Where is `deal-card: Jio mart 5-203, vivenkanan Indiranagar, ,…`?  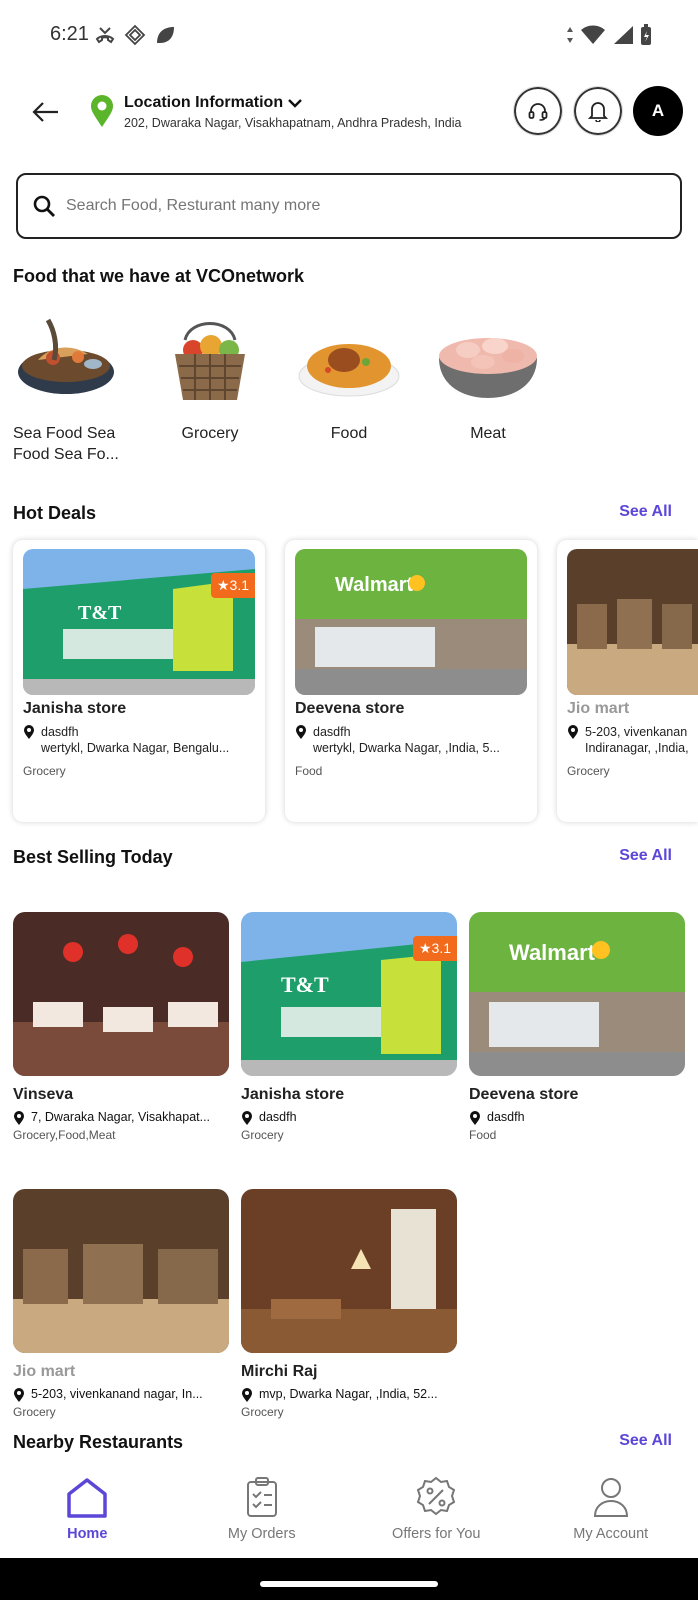
deal-card: Jio mart 5-203, vivenkanan Indiranagar, ,… is located at coordinates (627, 681).